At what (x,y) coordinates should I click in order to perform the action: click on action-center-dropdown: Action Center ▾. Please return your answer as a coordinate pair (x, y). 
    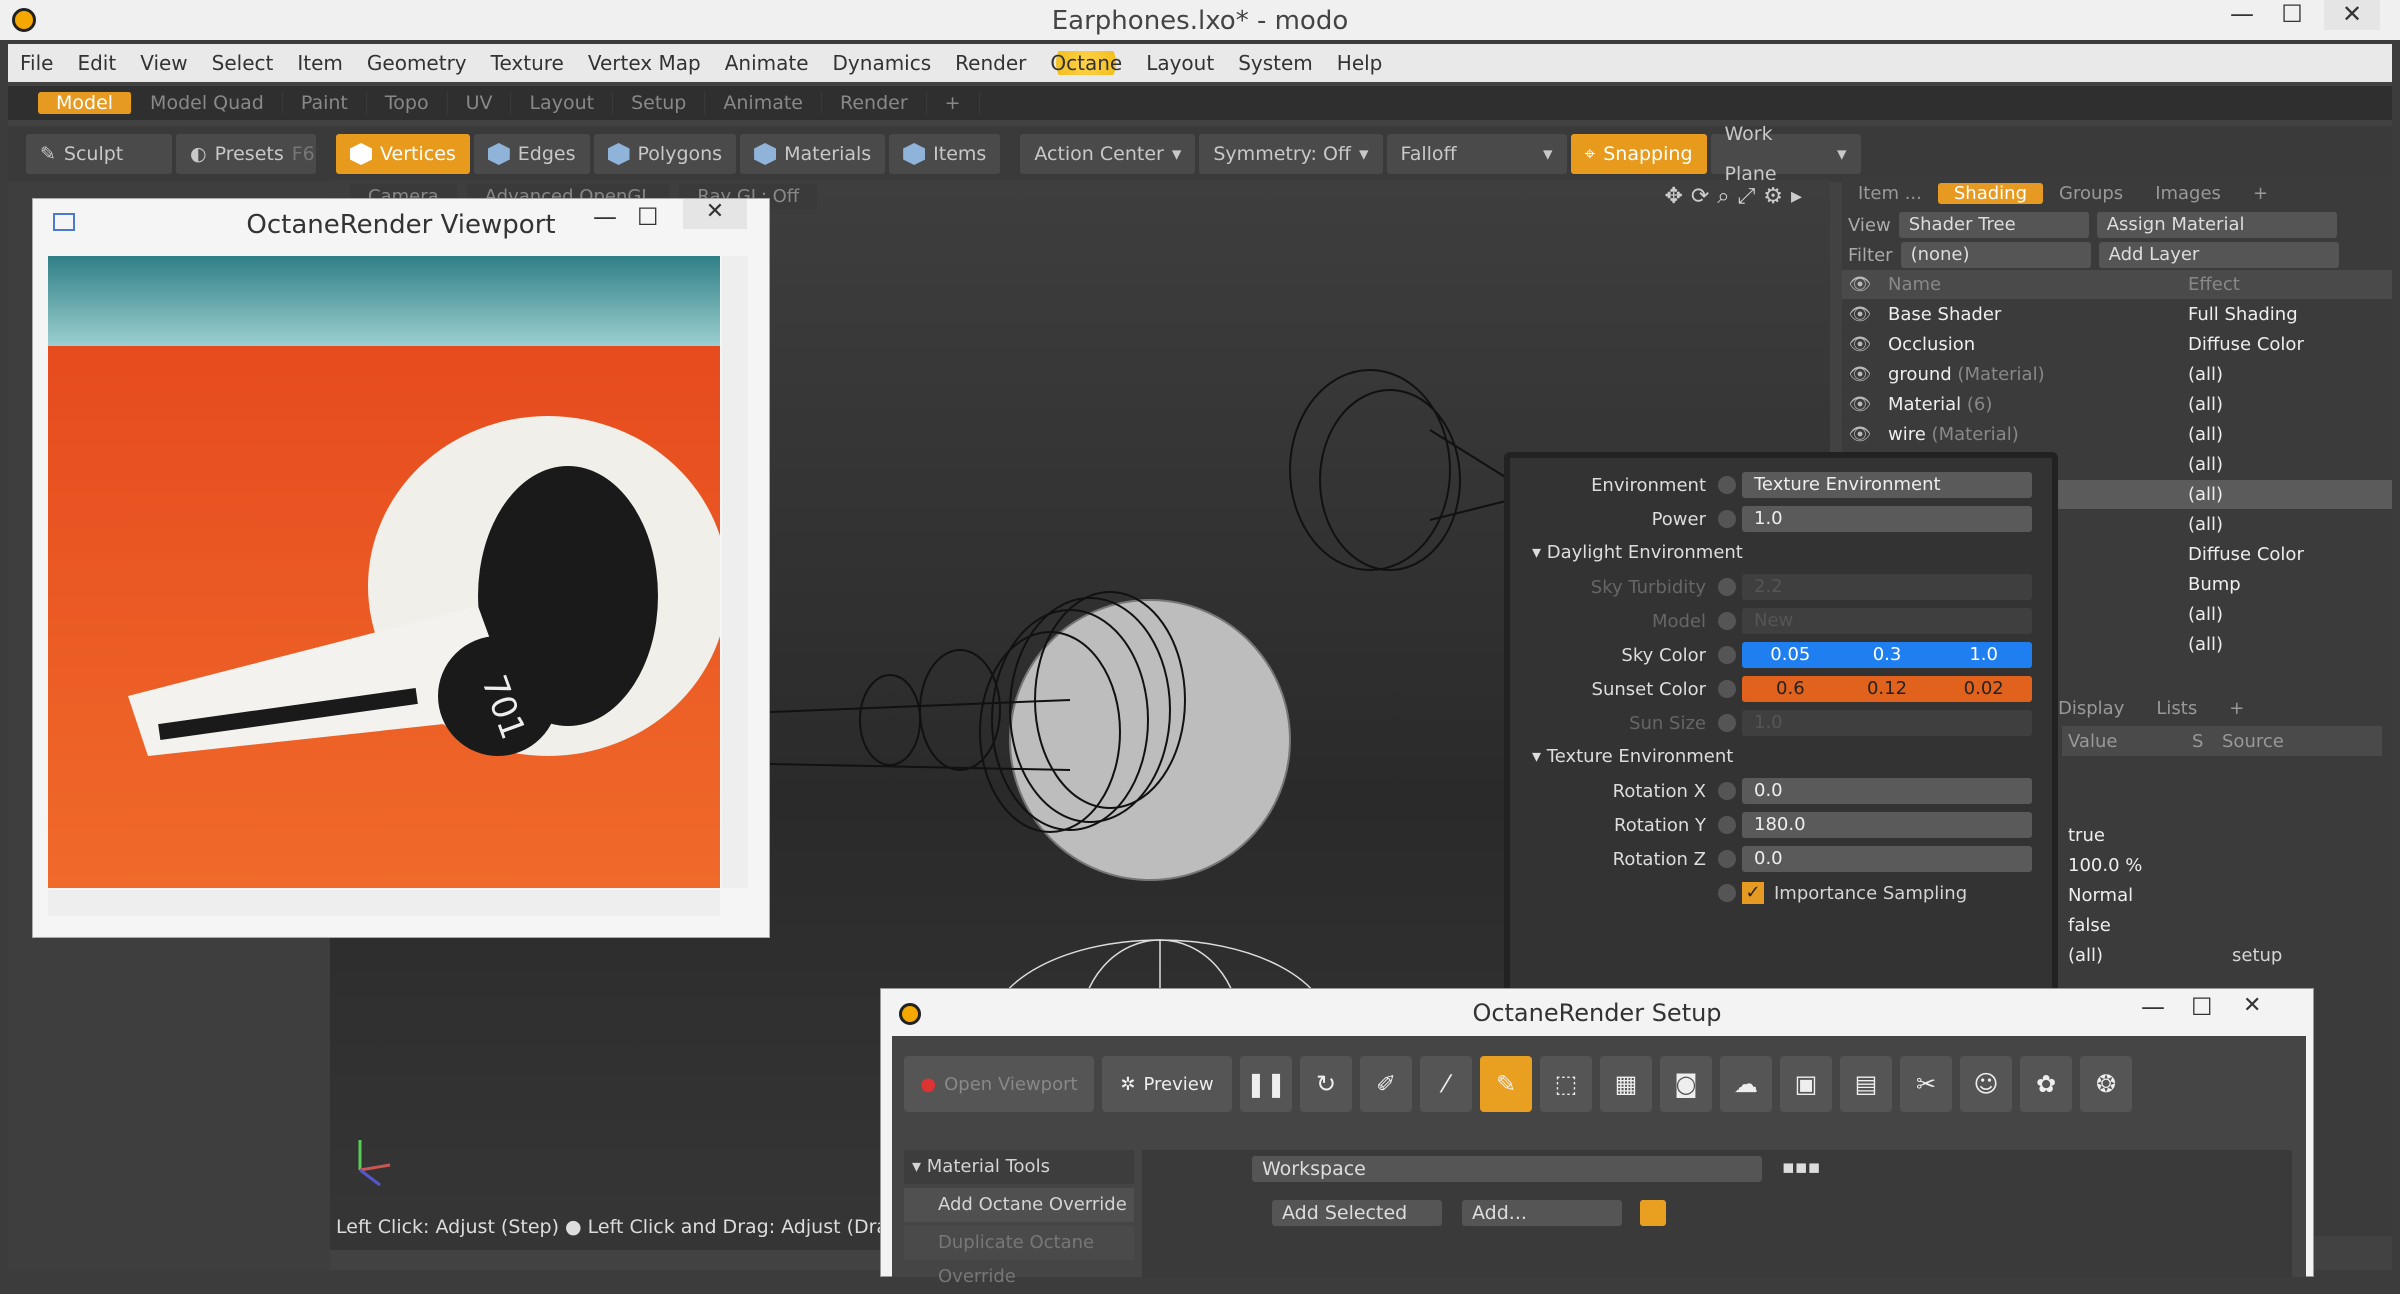
    Looking at the image, I should click on (1108, 154).